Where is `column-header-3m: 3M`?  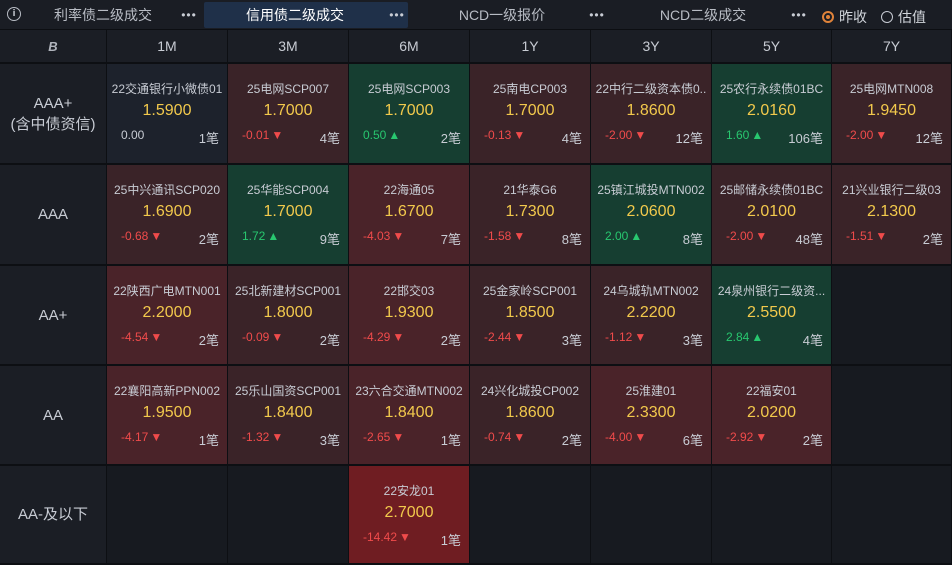 column-header-3m: 3M is located at coordinates (288, 47).